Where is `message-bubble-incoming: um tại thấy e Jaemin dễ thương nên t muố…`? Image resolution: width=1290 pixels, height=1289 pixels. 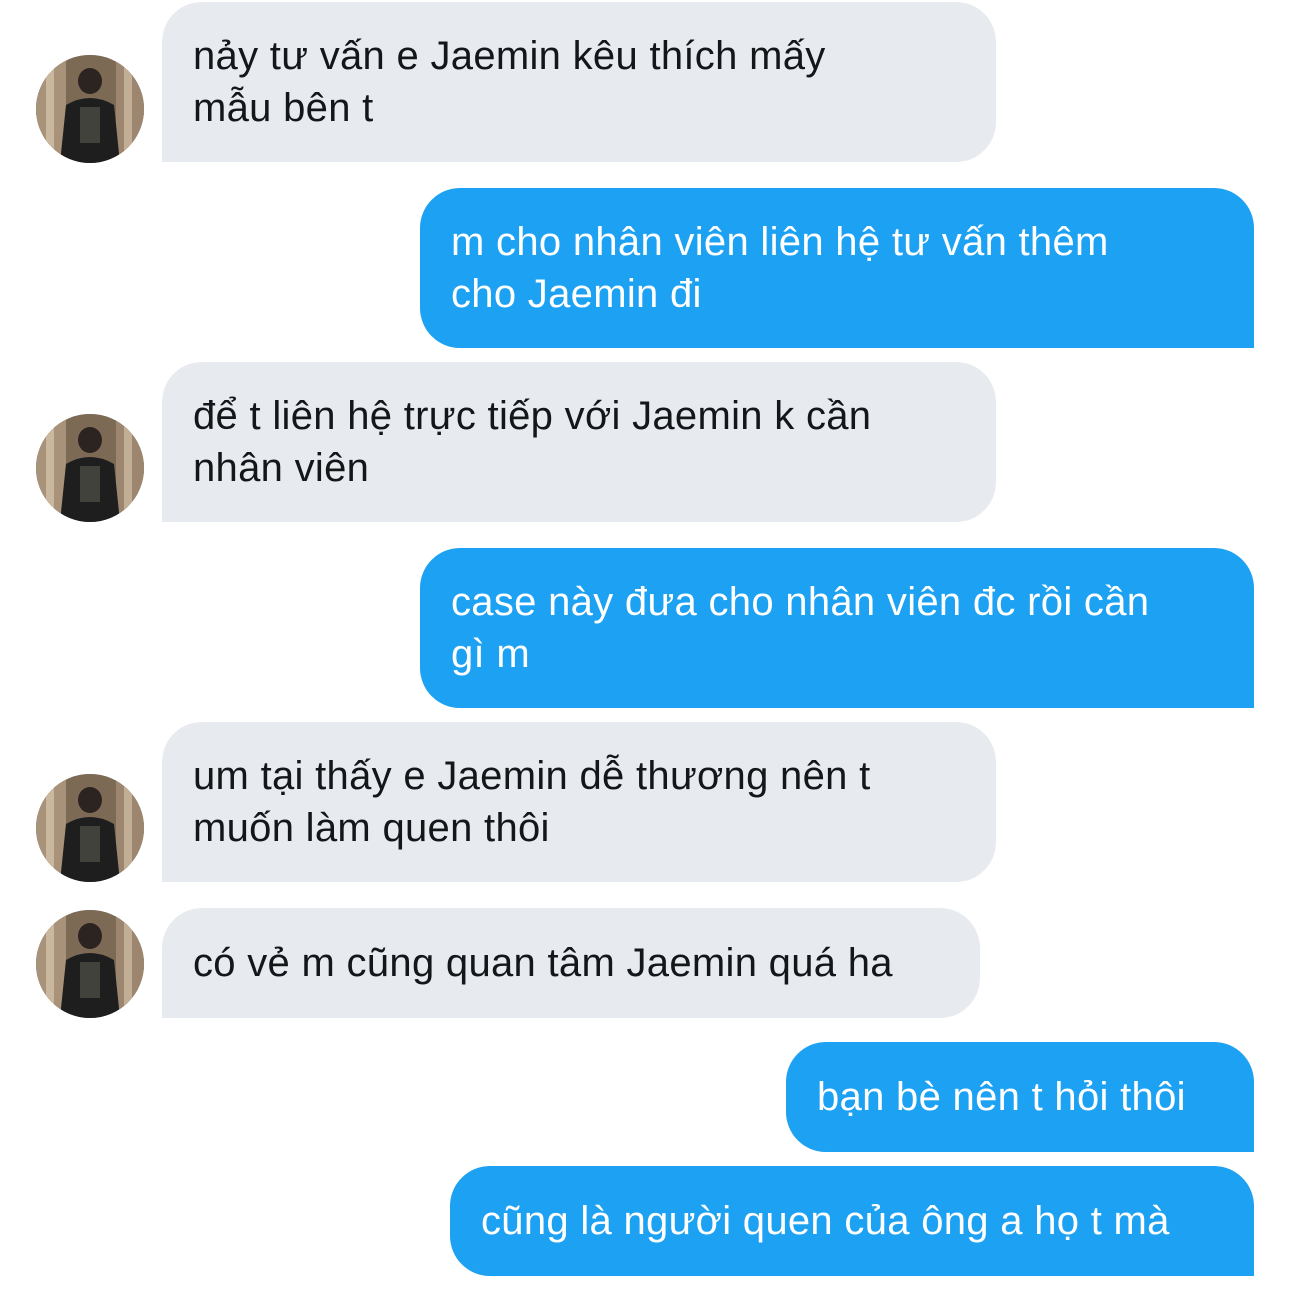
message-bubble-incoming: um tại thấy e Jaemin dễ thương nên t muố… is located at coordinates (579, 802).